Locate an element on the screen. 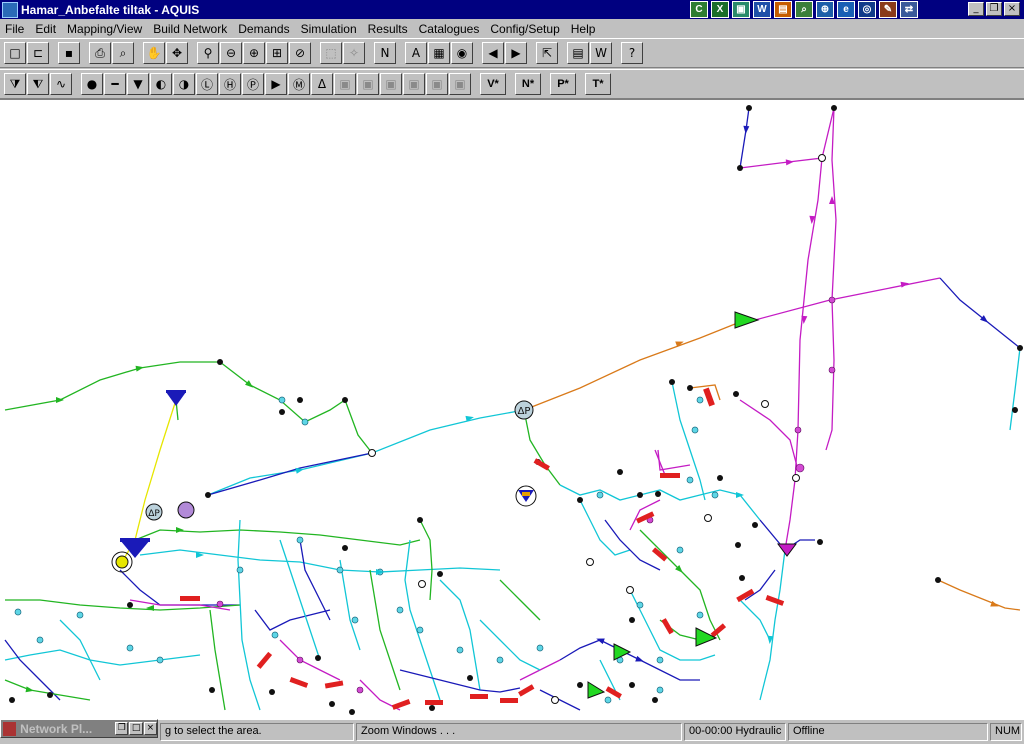 The image size is (1024, 744). text-label-icon: A is located at coordinates (416, 53).